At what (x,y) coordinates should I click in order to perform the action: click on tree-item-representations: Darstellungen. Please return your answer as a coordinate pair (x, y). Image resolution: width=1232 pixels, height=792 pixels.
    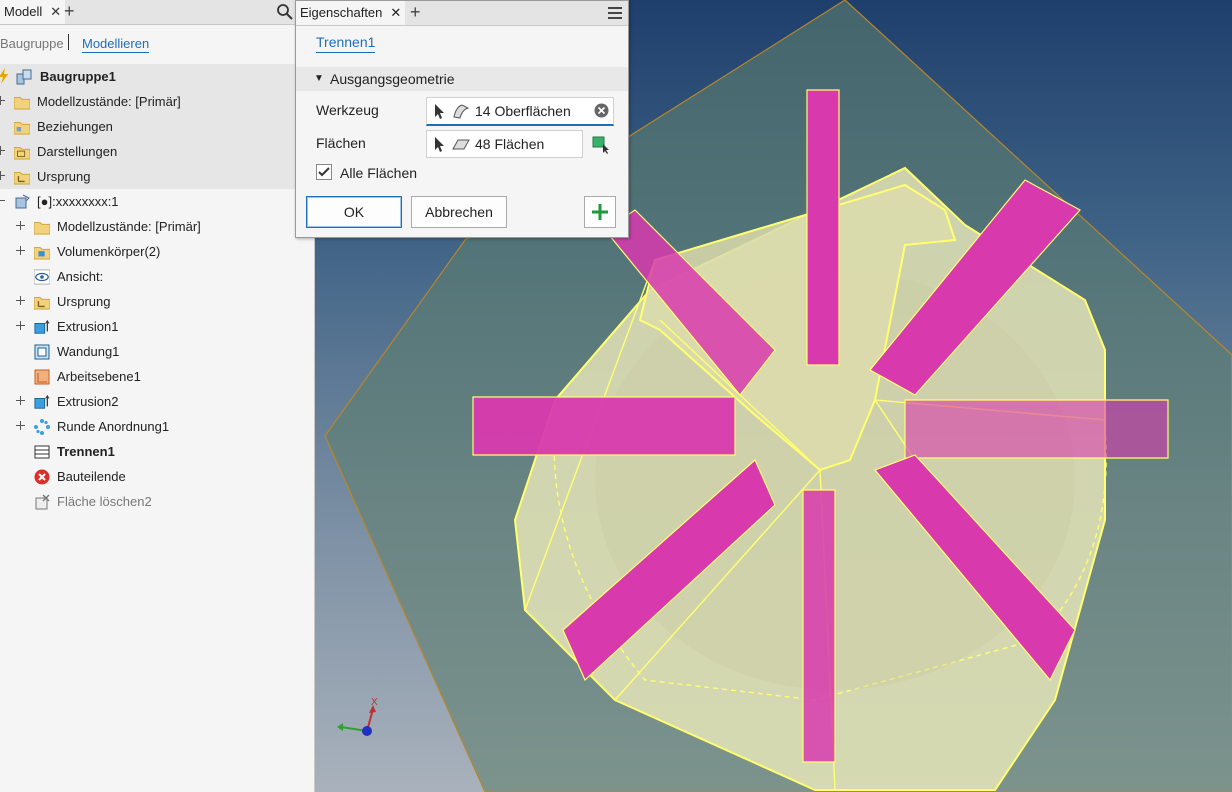
    Looking at the image, I should click on (157, 151).